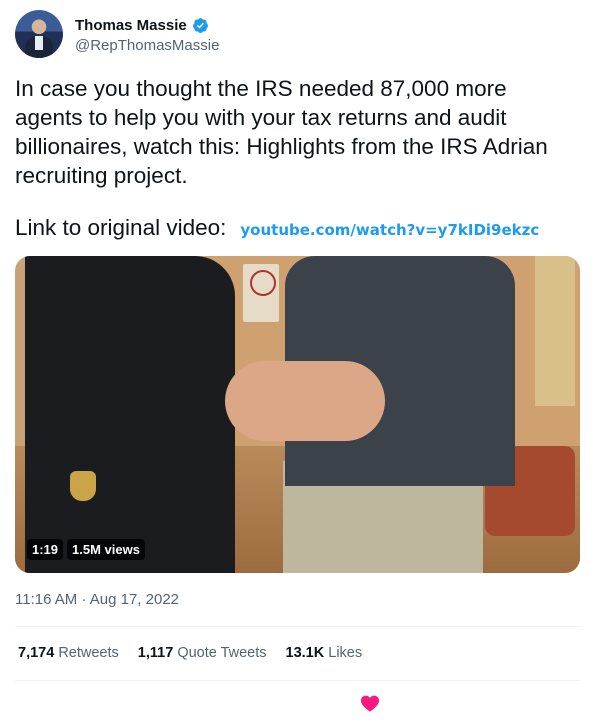 This screenshot has height=723, width=595. What do you see at coordinates (261, 293) in the screenshot?
I see `video-scene-sign` at bounding box center [261, 293].